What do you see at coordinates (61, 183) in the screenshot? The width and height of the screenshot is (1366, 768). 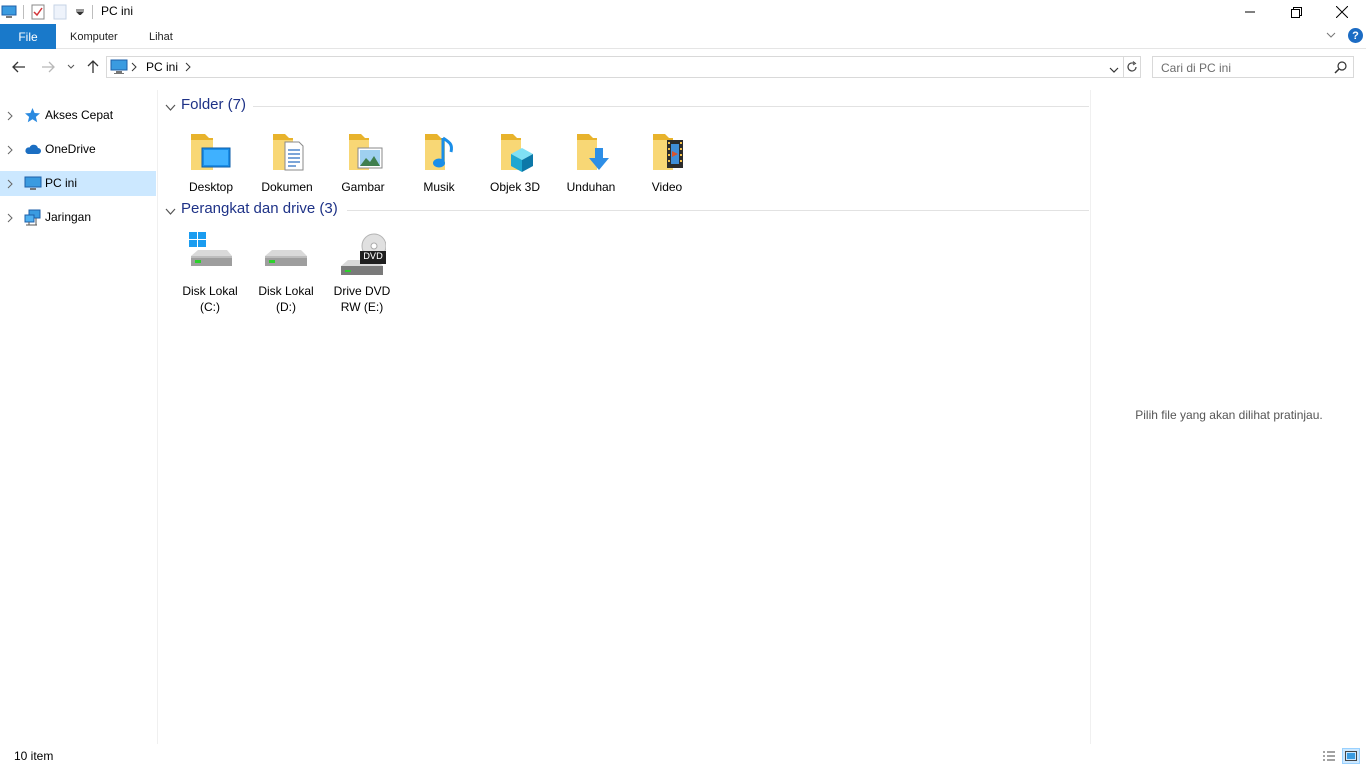 I see `nav-item-label: PC ini` at bounding box center [61, 183].